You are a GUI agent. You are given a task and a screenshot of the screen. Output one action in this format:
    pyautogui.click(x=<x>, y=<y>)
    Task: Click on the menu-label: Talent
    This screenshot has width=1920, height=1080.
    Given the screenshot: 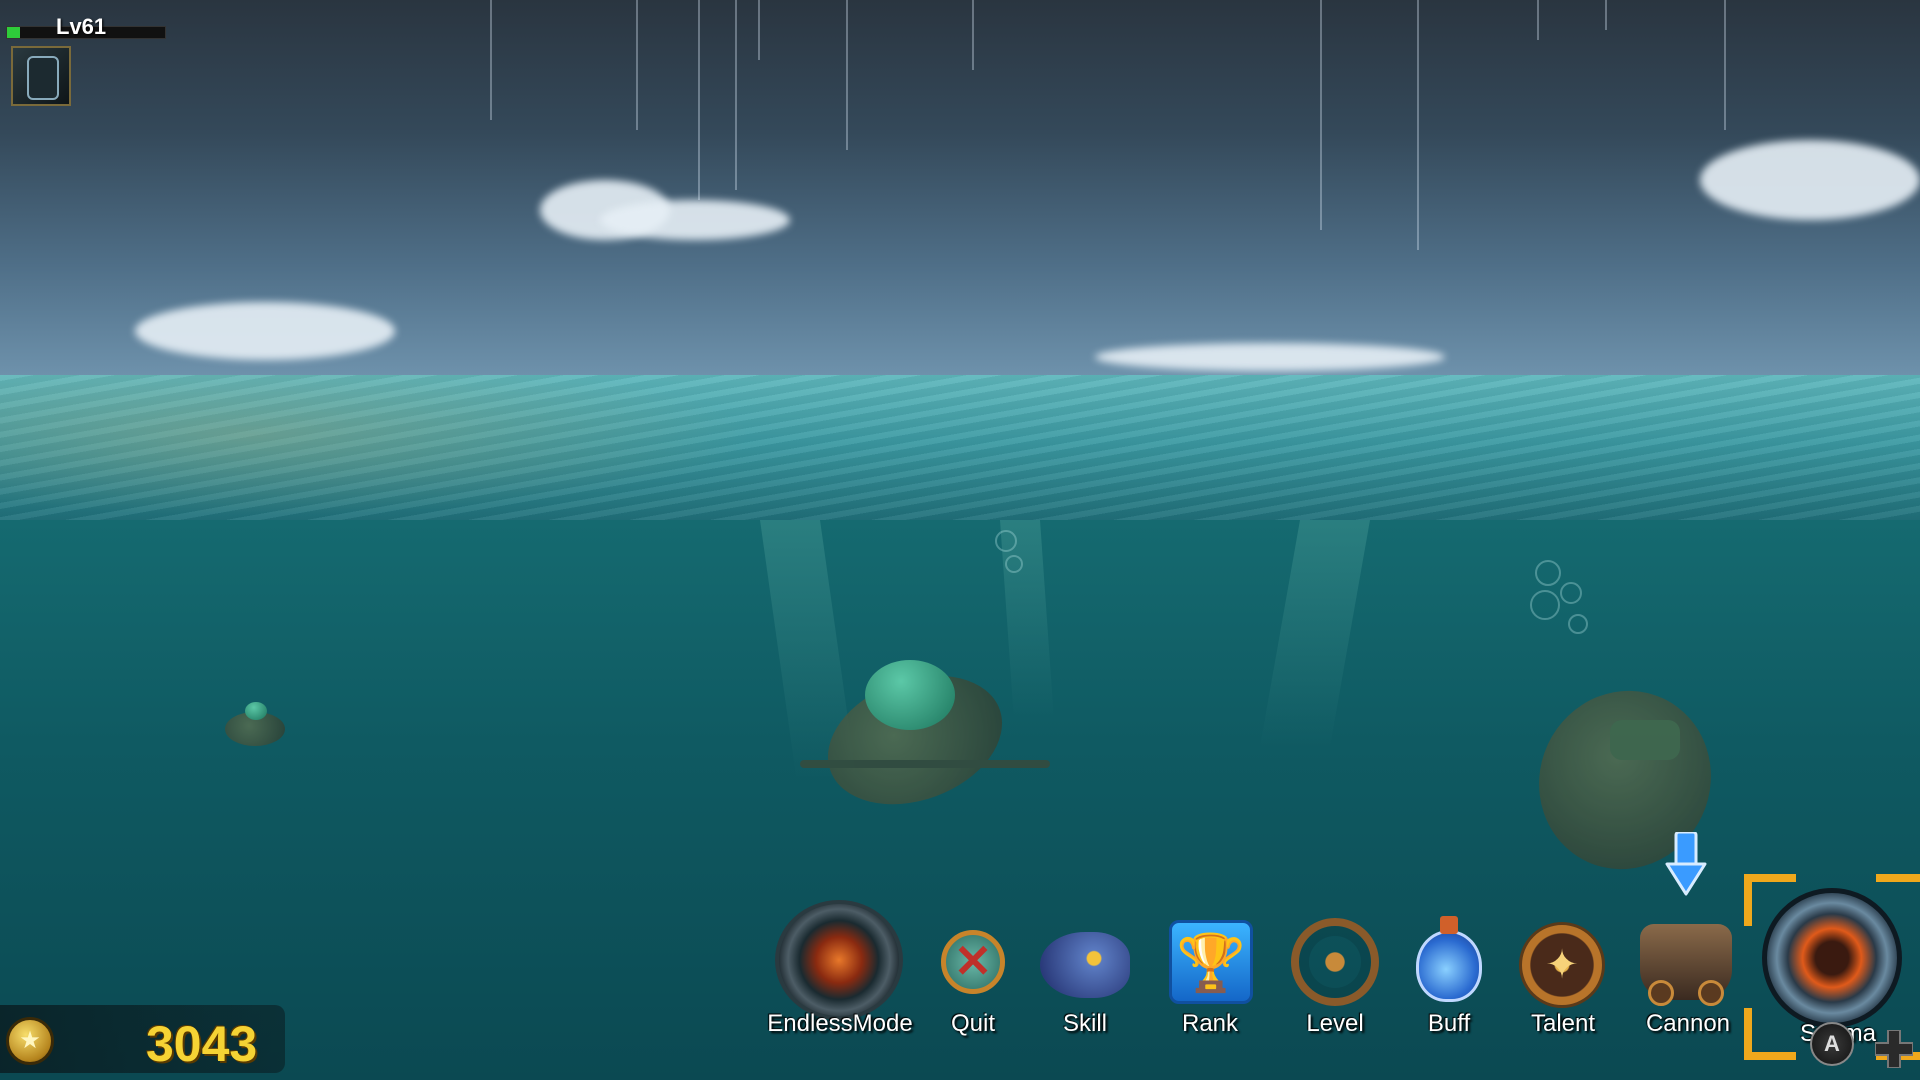 What is the action you would take?
    pyautogui.click(x=1563, y=1024)
    